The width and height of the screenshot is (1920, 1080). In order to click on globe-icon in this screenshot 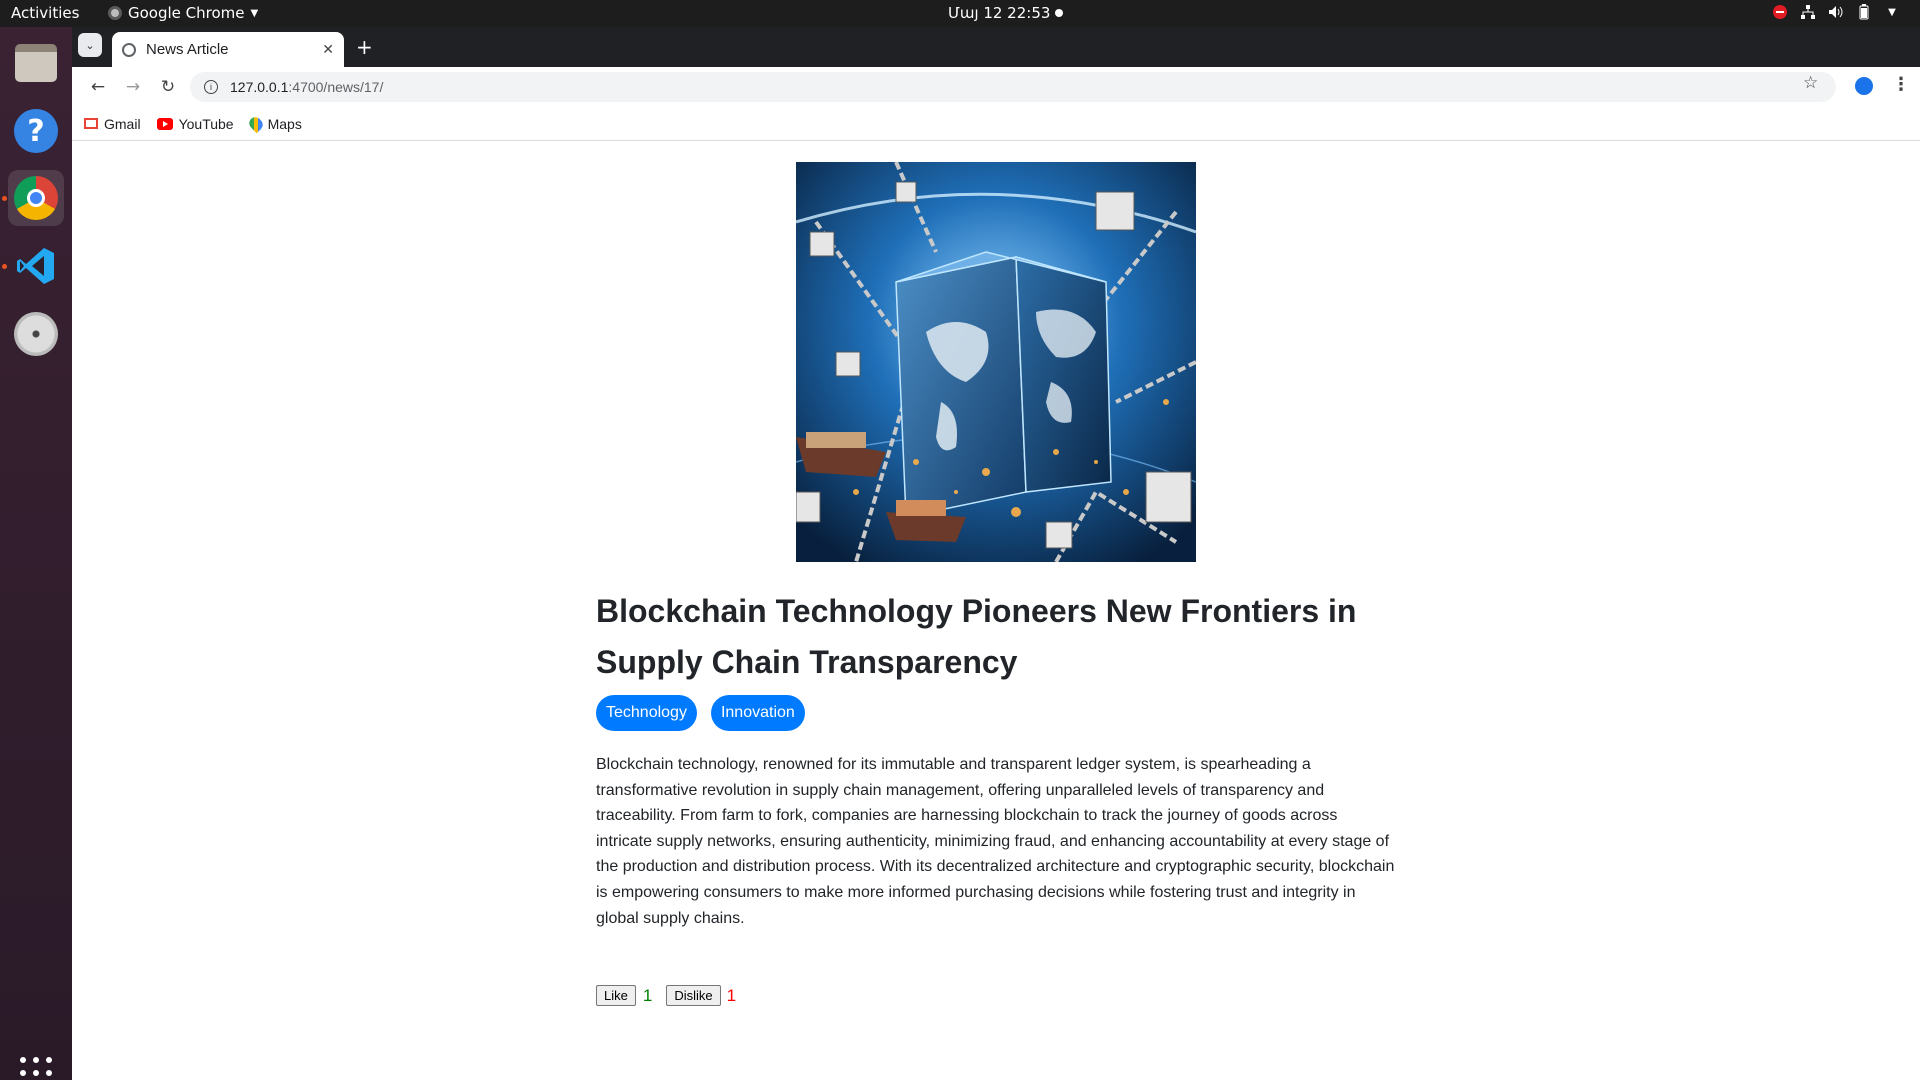, I will do `click(129, 49)`.